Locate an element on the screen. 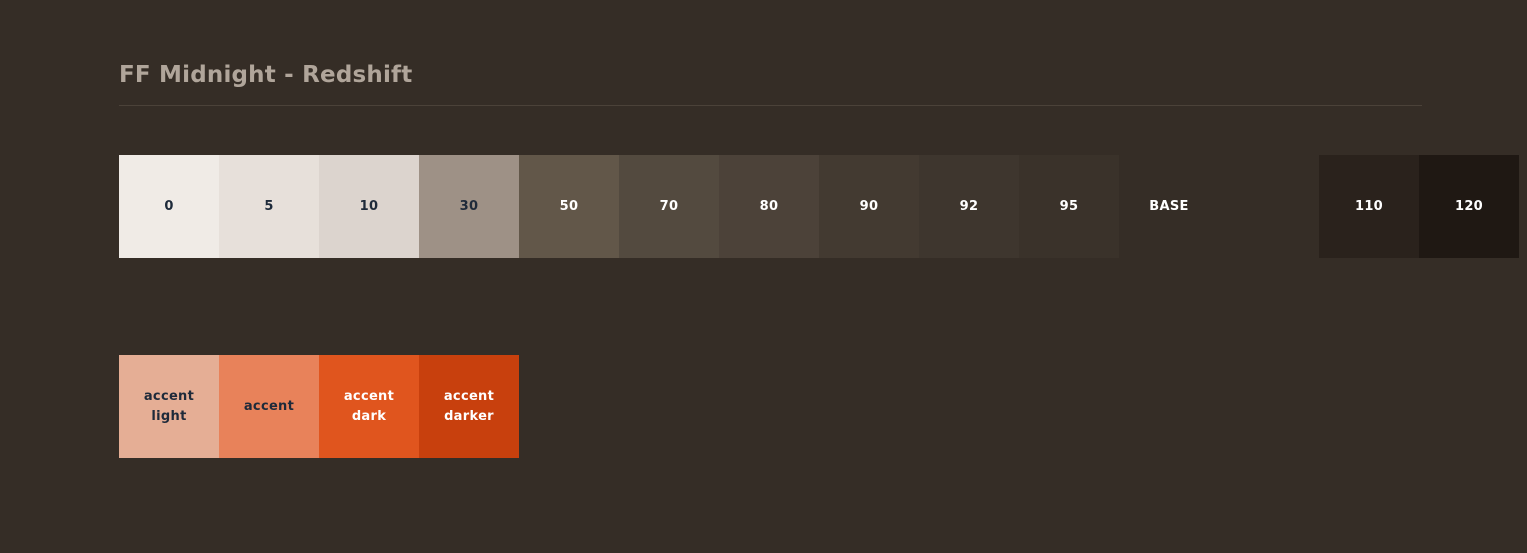 Image resolution: width=1527 pixels, height=553 pixels. swatch-label: 50 is located at coordinates (569, 206).